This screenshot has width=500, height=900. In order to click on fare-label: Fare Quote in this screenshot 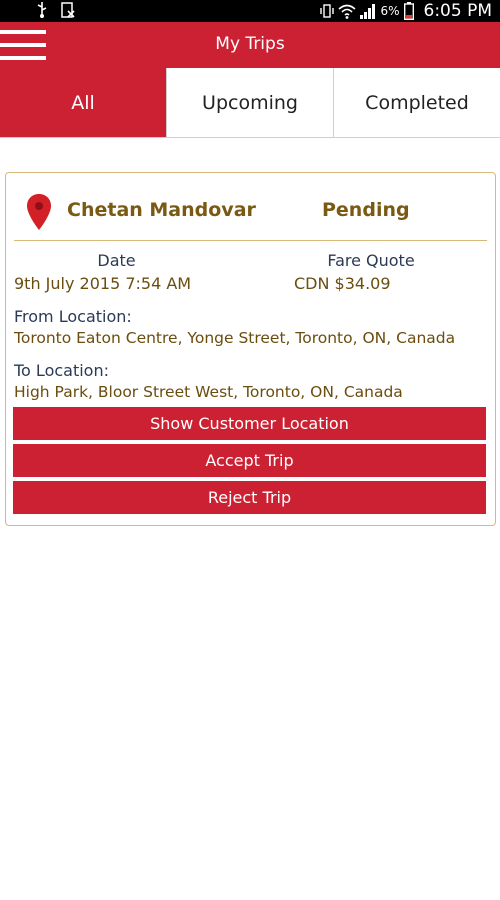, I will do `click(371, 260)`.